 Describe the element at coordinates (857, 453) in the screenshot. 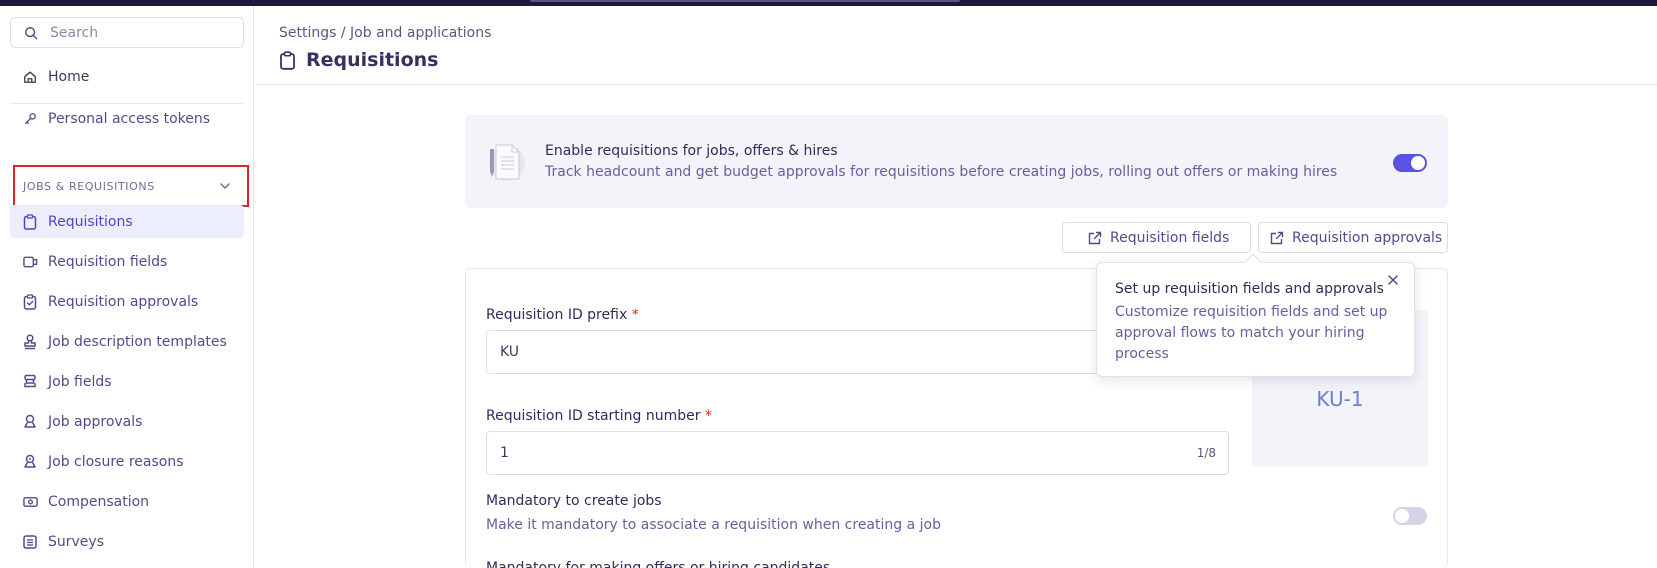

I see `starting-number-input: 1 1/8` at that location.